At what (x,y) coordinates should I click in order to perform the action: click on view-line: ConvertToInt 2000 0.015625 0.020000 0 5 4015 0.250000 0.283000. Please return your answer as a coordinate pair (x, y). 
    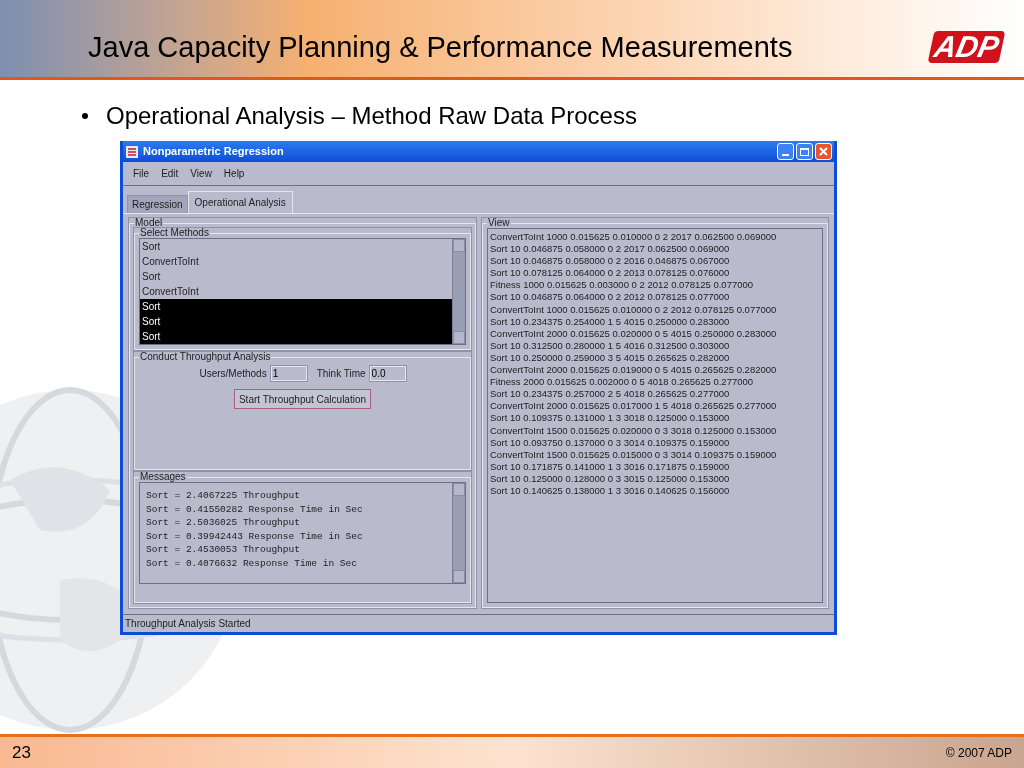
    Looking at the image, I should click on (634, 333).